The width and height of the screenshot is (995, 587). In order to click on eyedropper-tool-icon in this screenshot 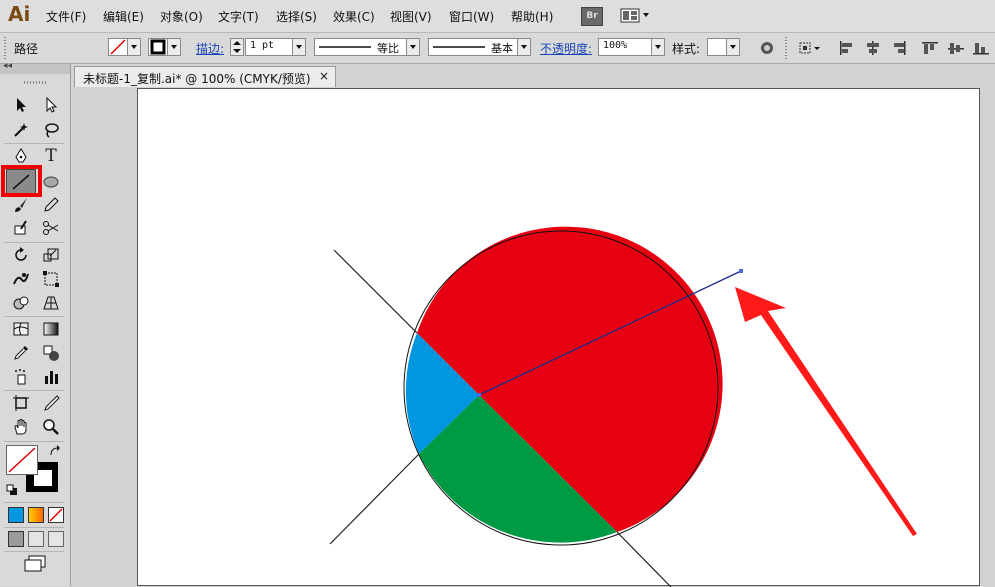, I will do `click(21, 353)`.